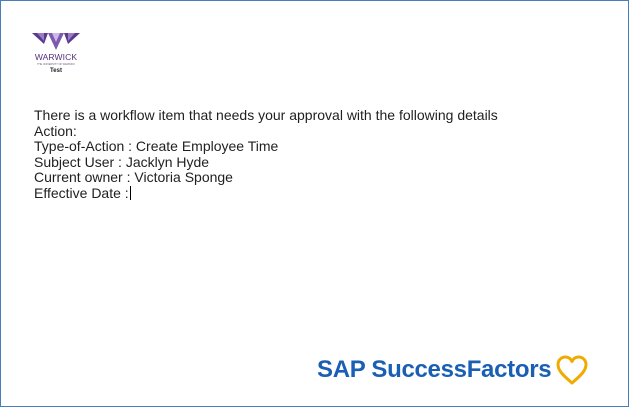 This screenshot has height=407, width=629. Describe the element at coordinates (133, 177) in the screenshot. I see `message-line-current-owner: Current owner : Victoria Sponge` at that location.